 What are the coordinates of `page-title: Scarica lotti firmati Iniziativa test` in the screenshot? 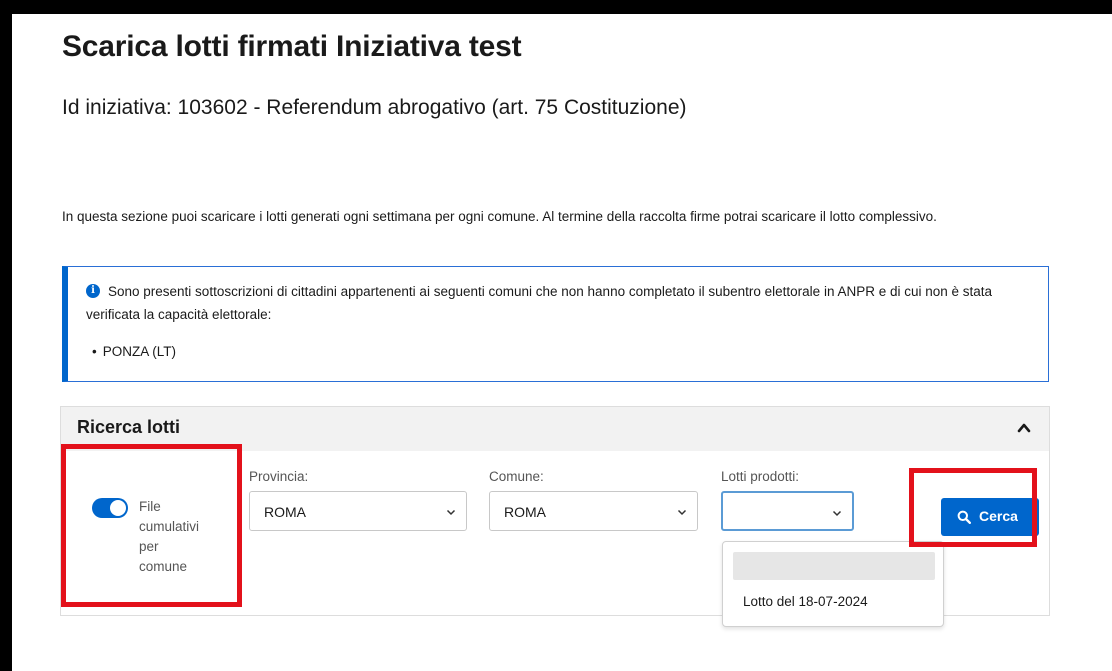 It's located at (292, 46).